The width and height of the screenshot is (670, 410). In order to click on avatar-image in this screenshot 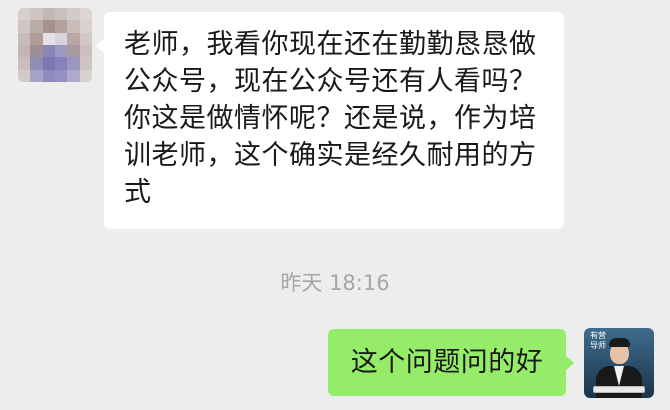, I will do `click(55, 45)`.